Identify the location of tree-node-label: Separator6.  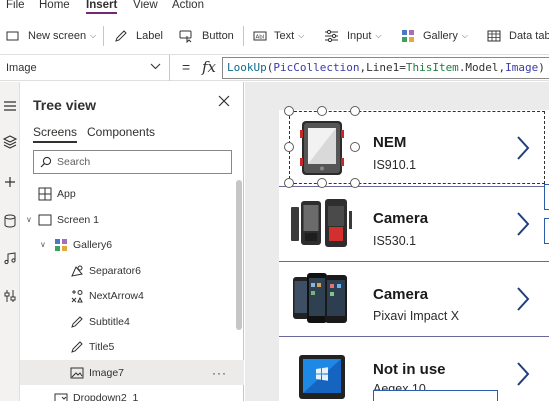
(115, 270).